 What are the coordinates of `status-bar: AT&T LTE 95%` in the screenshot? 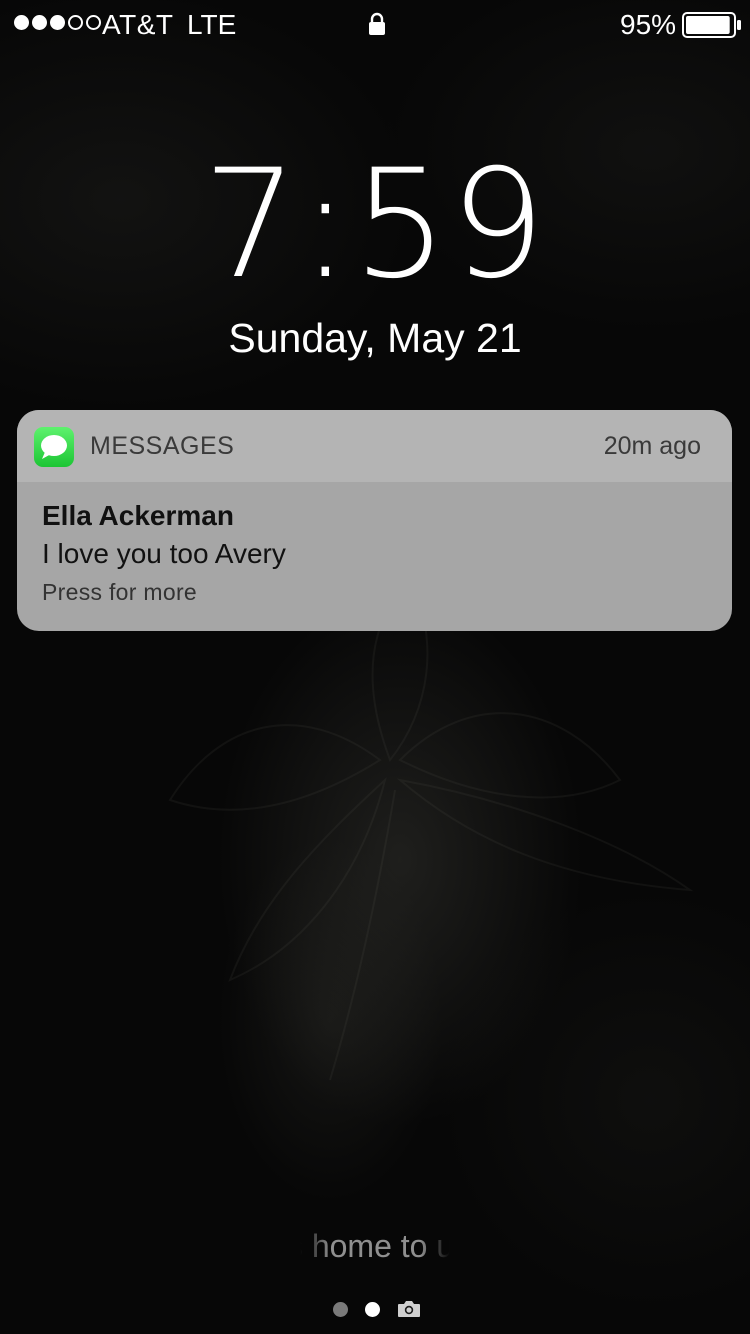 It's located at (375, 25).